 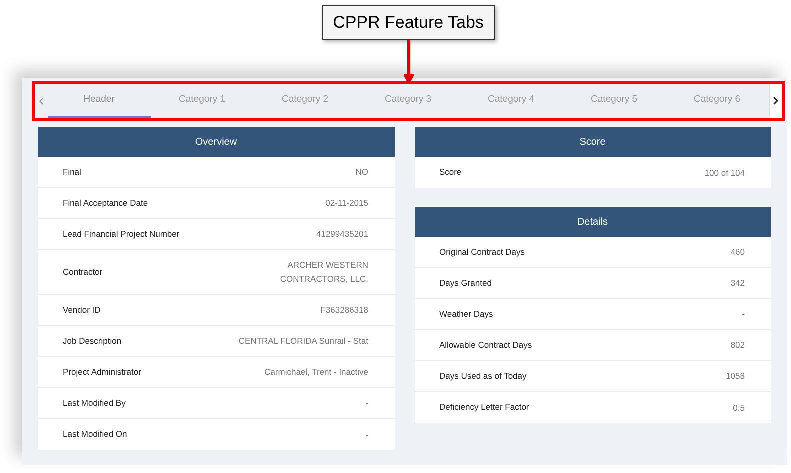 What do you see at coordinates (737, 252) in the screenshot?
I see `field-value: 460` at bounding box center [737, 252].